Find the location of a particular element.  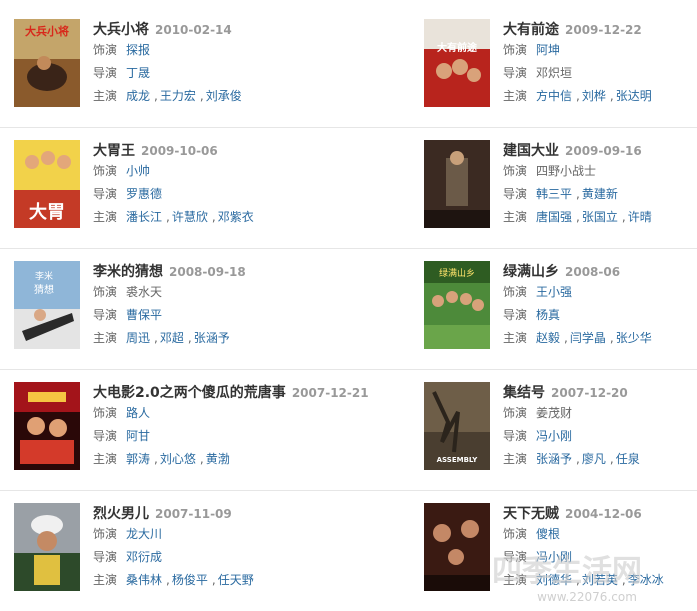

movie-card-liehuonaner: 烈火男儿 2007-11-09 饰演 龙大川 导演 邓衍成 主演 桑伟林, 杨俊平, 任天野 is located at coordinates (164, 551).